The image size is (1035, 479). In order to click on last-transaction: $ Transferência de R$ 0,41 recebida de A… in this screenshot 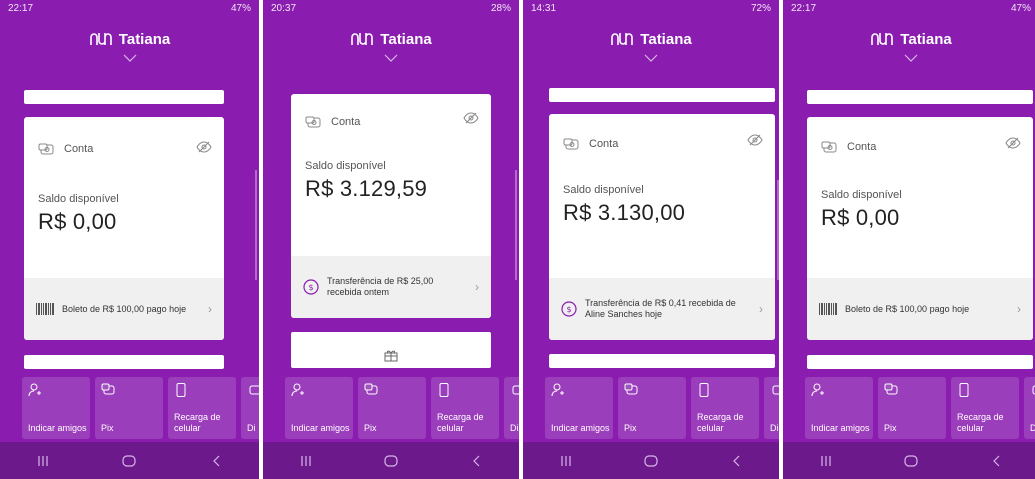, I will do `click(662, 309)`.